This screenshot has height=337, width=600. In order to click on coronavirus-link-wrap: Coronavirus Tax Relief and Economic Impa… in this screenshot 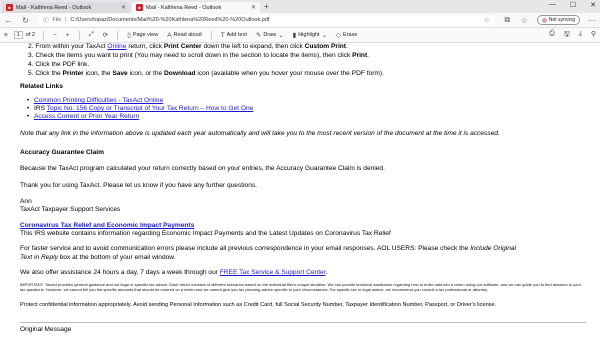, I will do `click(107, 226)`.